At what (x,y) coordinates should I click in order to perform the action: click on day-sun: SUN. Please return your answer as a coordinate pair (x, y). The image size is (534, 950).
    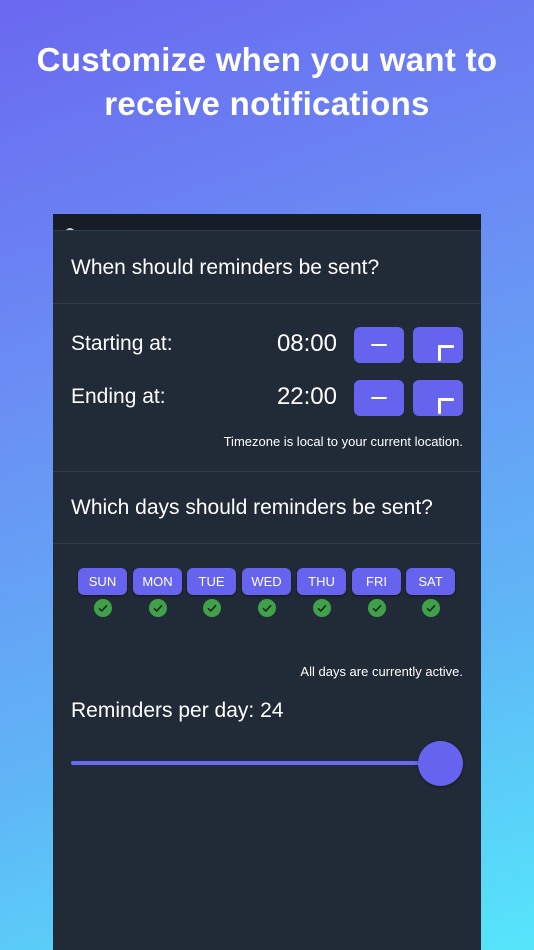
    Looking at the image, I should click on (102, 592).